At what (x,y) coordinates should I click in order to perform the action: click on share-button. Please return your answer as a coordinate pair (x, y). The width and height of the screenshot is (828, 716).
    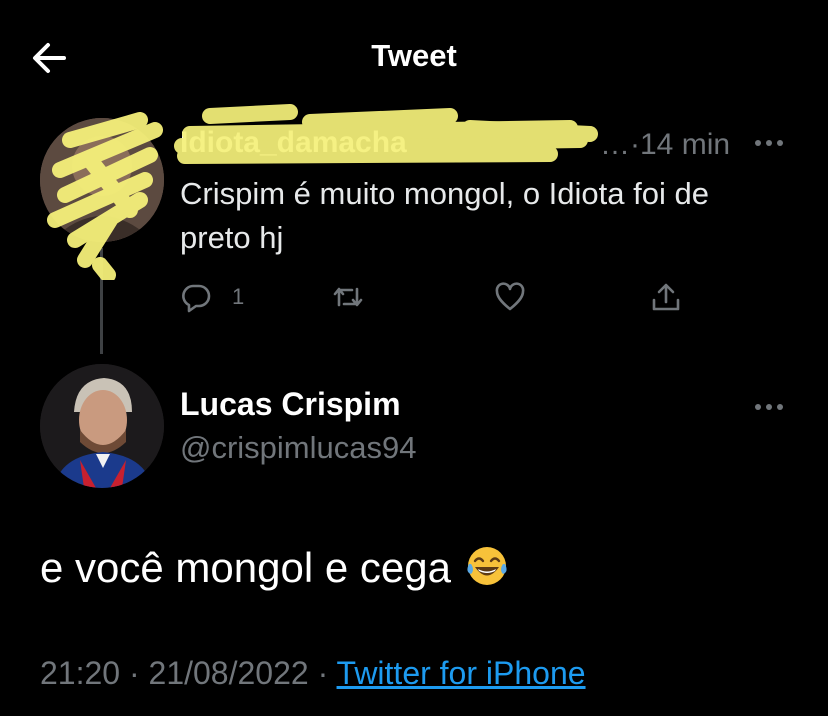
    Looking at the image, I should click on (666, 297).